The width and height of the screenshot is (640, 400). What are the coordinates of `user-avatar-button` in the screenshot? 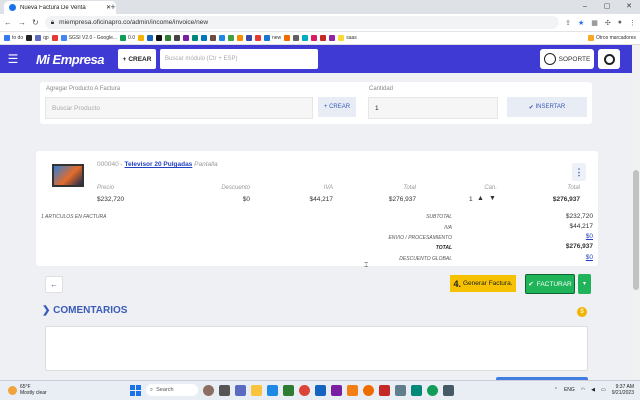 It's located at (609, 59).